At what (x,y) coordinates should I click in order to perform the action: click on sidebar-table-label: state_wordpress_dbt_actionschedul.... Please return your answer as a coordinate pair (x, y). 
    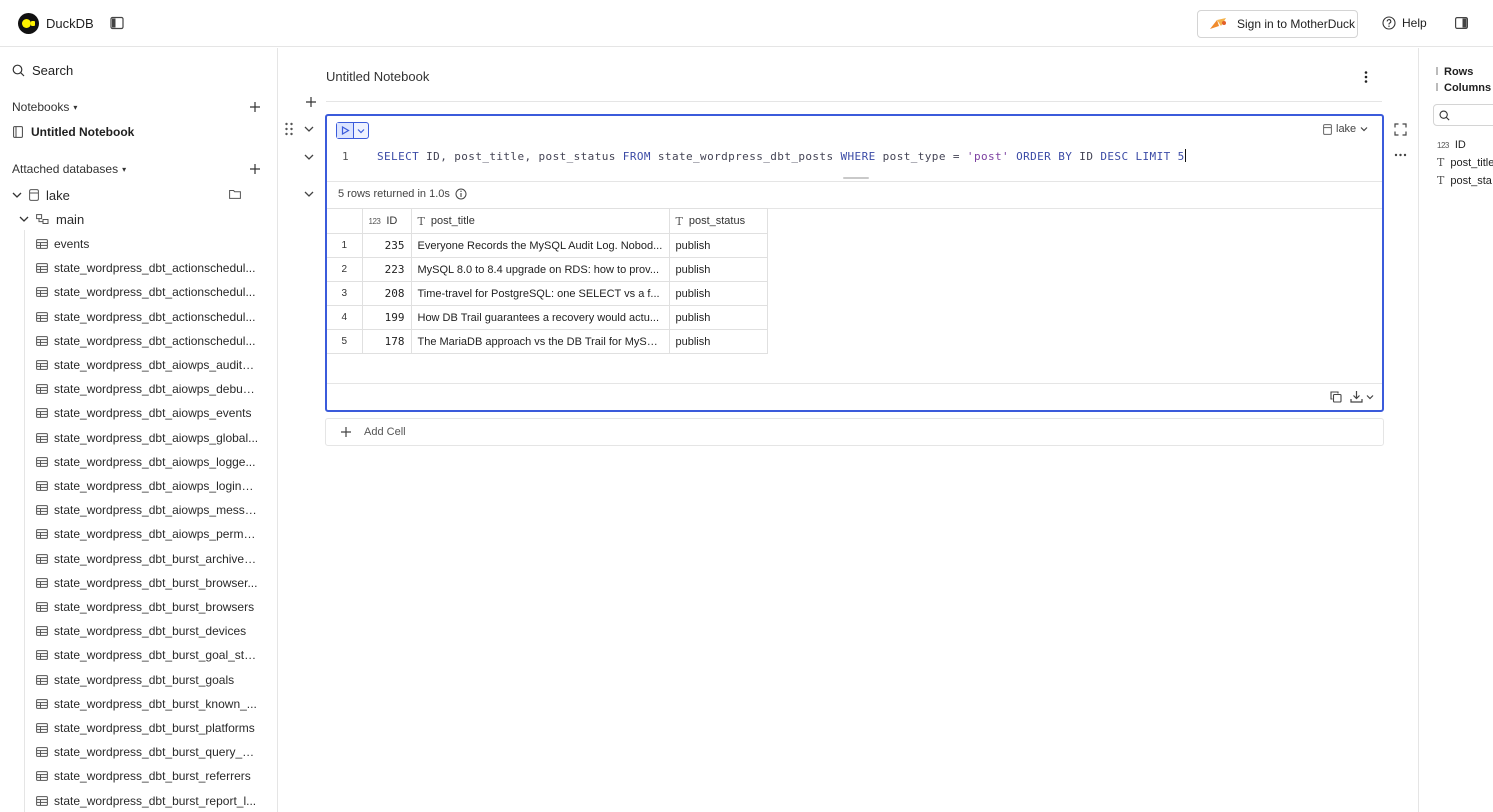
    Looking at the image, I should click on (155, 316).